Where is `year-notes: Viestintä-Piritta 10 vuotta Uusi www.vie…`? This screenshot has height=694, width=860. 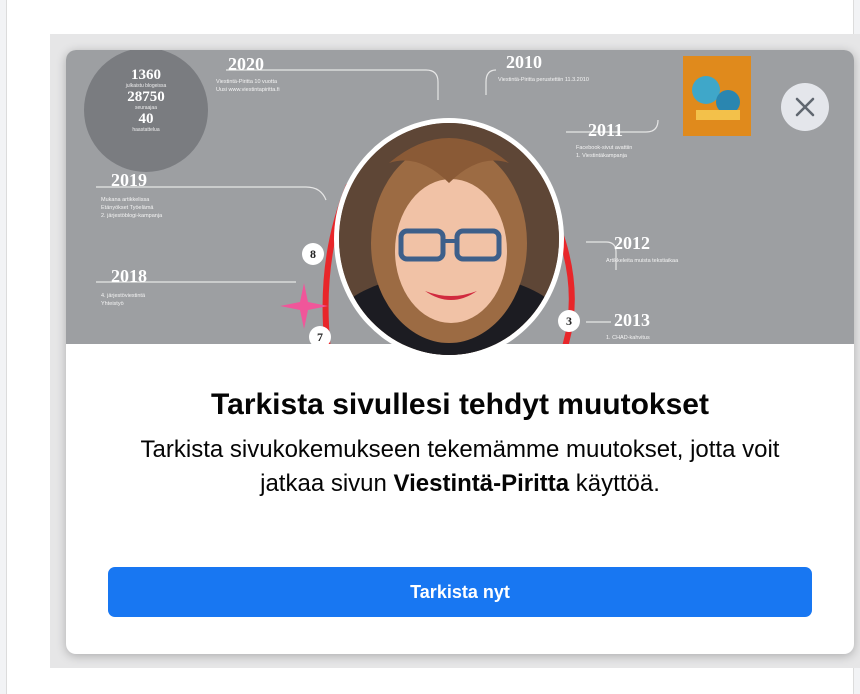 year-notes: Viestintä-Piritta 10 vuotta Uusi www.vie… is located at coordinates (321, 86).